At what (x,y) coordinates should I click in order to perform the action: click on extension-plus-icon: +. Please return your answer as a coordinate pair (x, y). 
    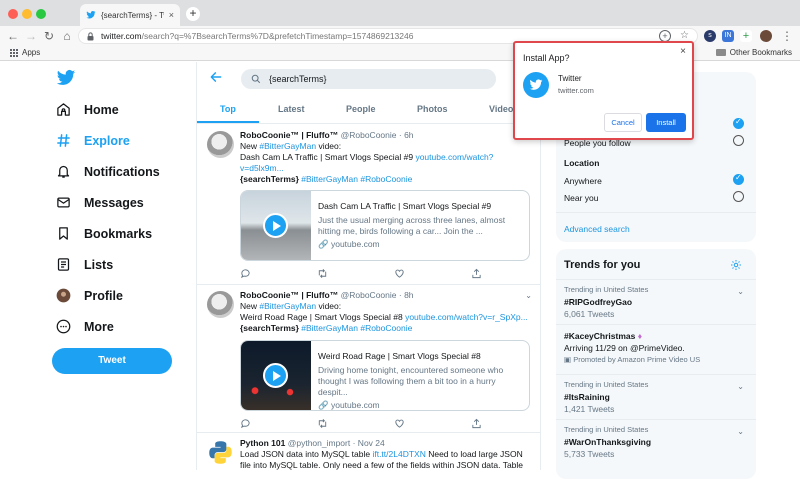
    Looking at the image, I should click on (746, 36).